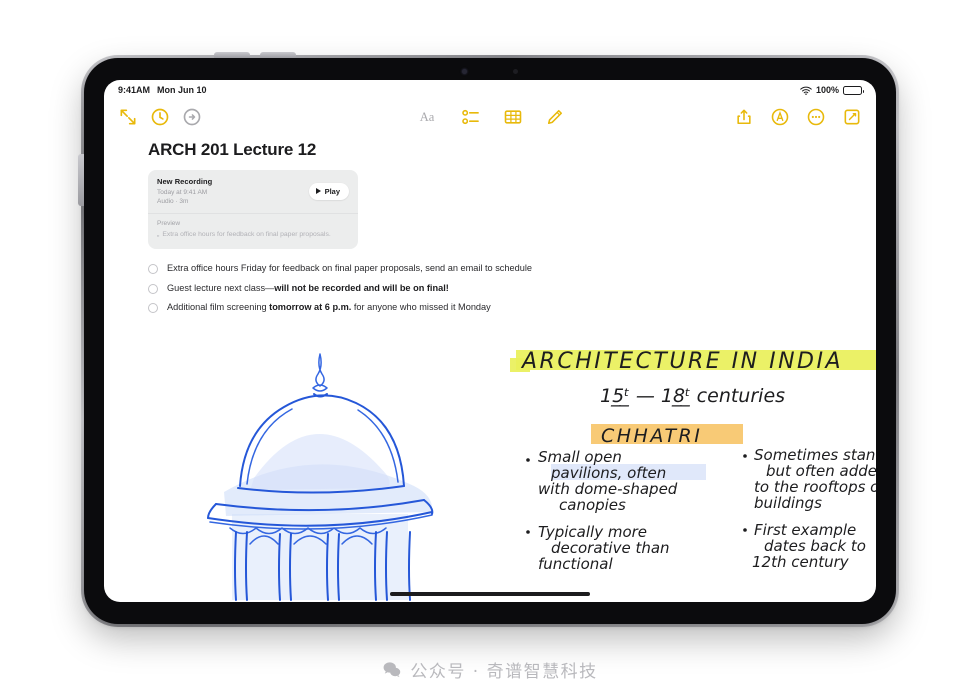 The image size is (980, 700). What do you see at coordinates (744, 117) in the screenshot?
I see `share-icon` at bounding box center [744, 117].